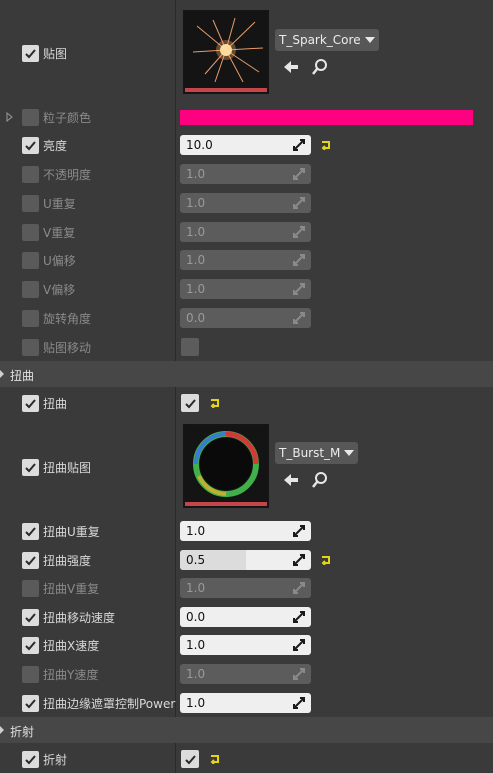  I want to click on distortion-checkbox, so click(30, 403).